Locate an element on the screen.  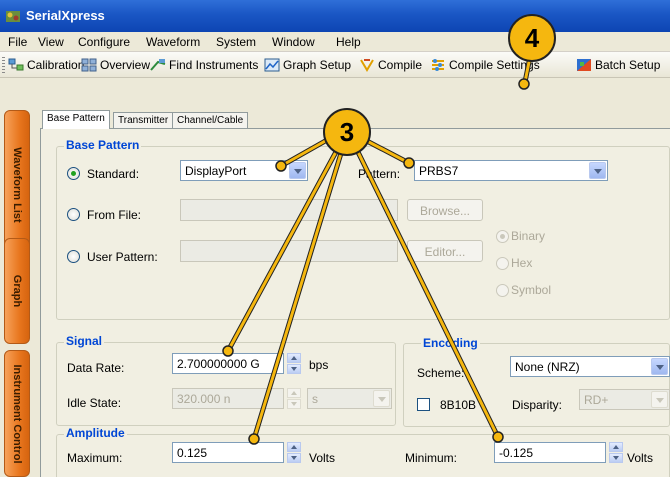
disparity-select: RD+ is located at coordinates (624, 399).